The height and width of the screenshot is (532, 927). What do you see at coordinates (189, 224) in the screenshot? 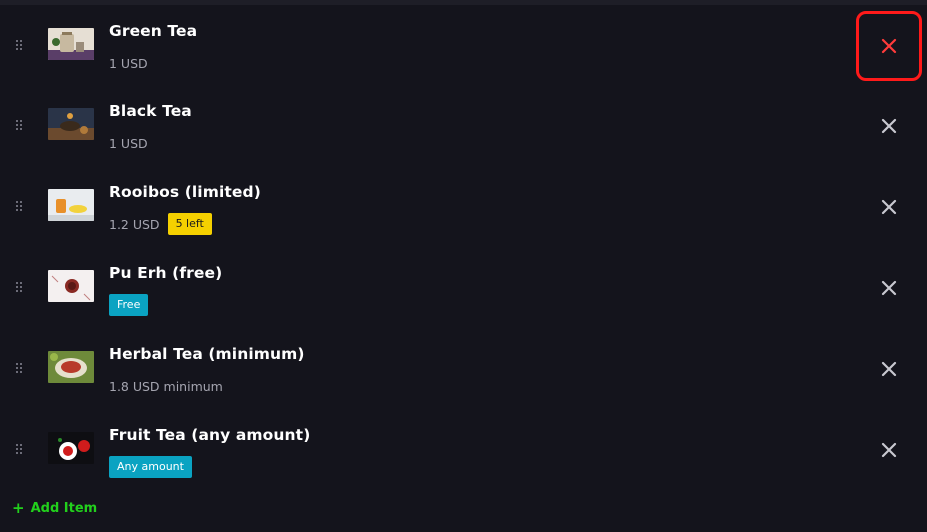
I see `stock-badge: 5 left` at bounding box center [189, 224].